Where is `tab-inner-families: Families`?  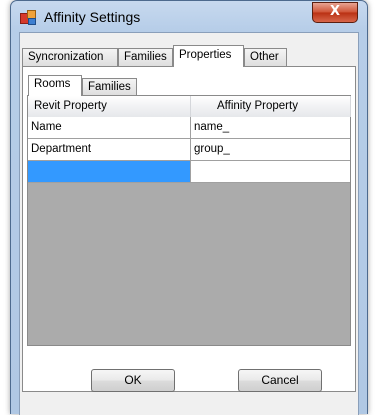 tab-inner-families: Families is located at coordinates (109, 86).